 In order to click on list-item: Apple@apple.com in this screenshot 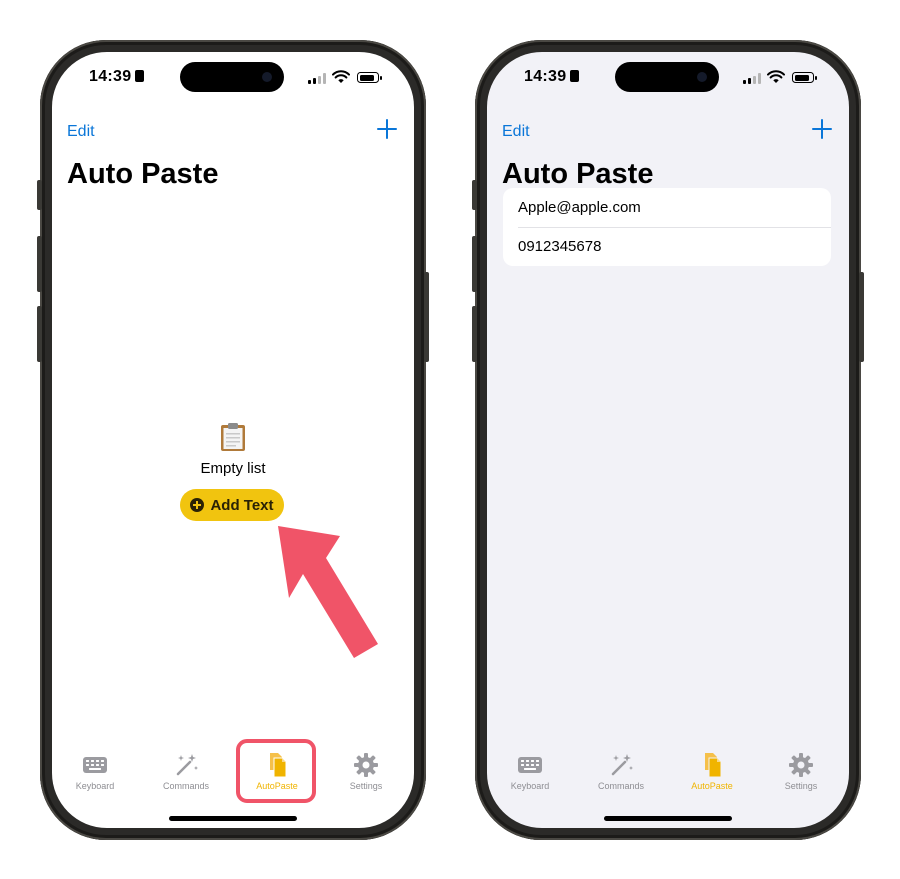, I will do `click(667, 207)`.